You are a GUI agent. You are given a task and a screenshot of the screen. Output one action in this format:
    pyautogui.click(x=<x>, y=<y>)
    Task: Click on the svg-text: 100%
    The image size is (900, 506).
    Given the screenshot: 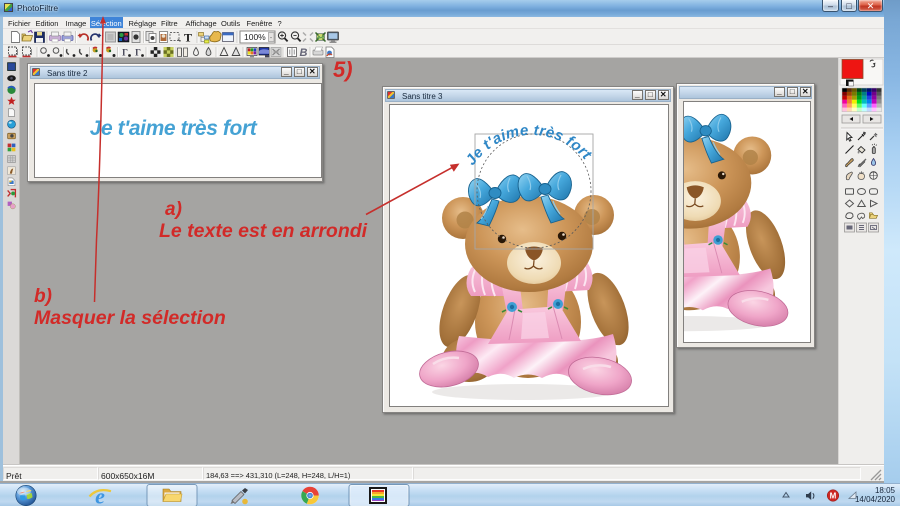 What is the action you would take?
    pyautogui.click(x=255, y=37)
    